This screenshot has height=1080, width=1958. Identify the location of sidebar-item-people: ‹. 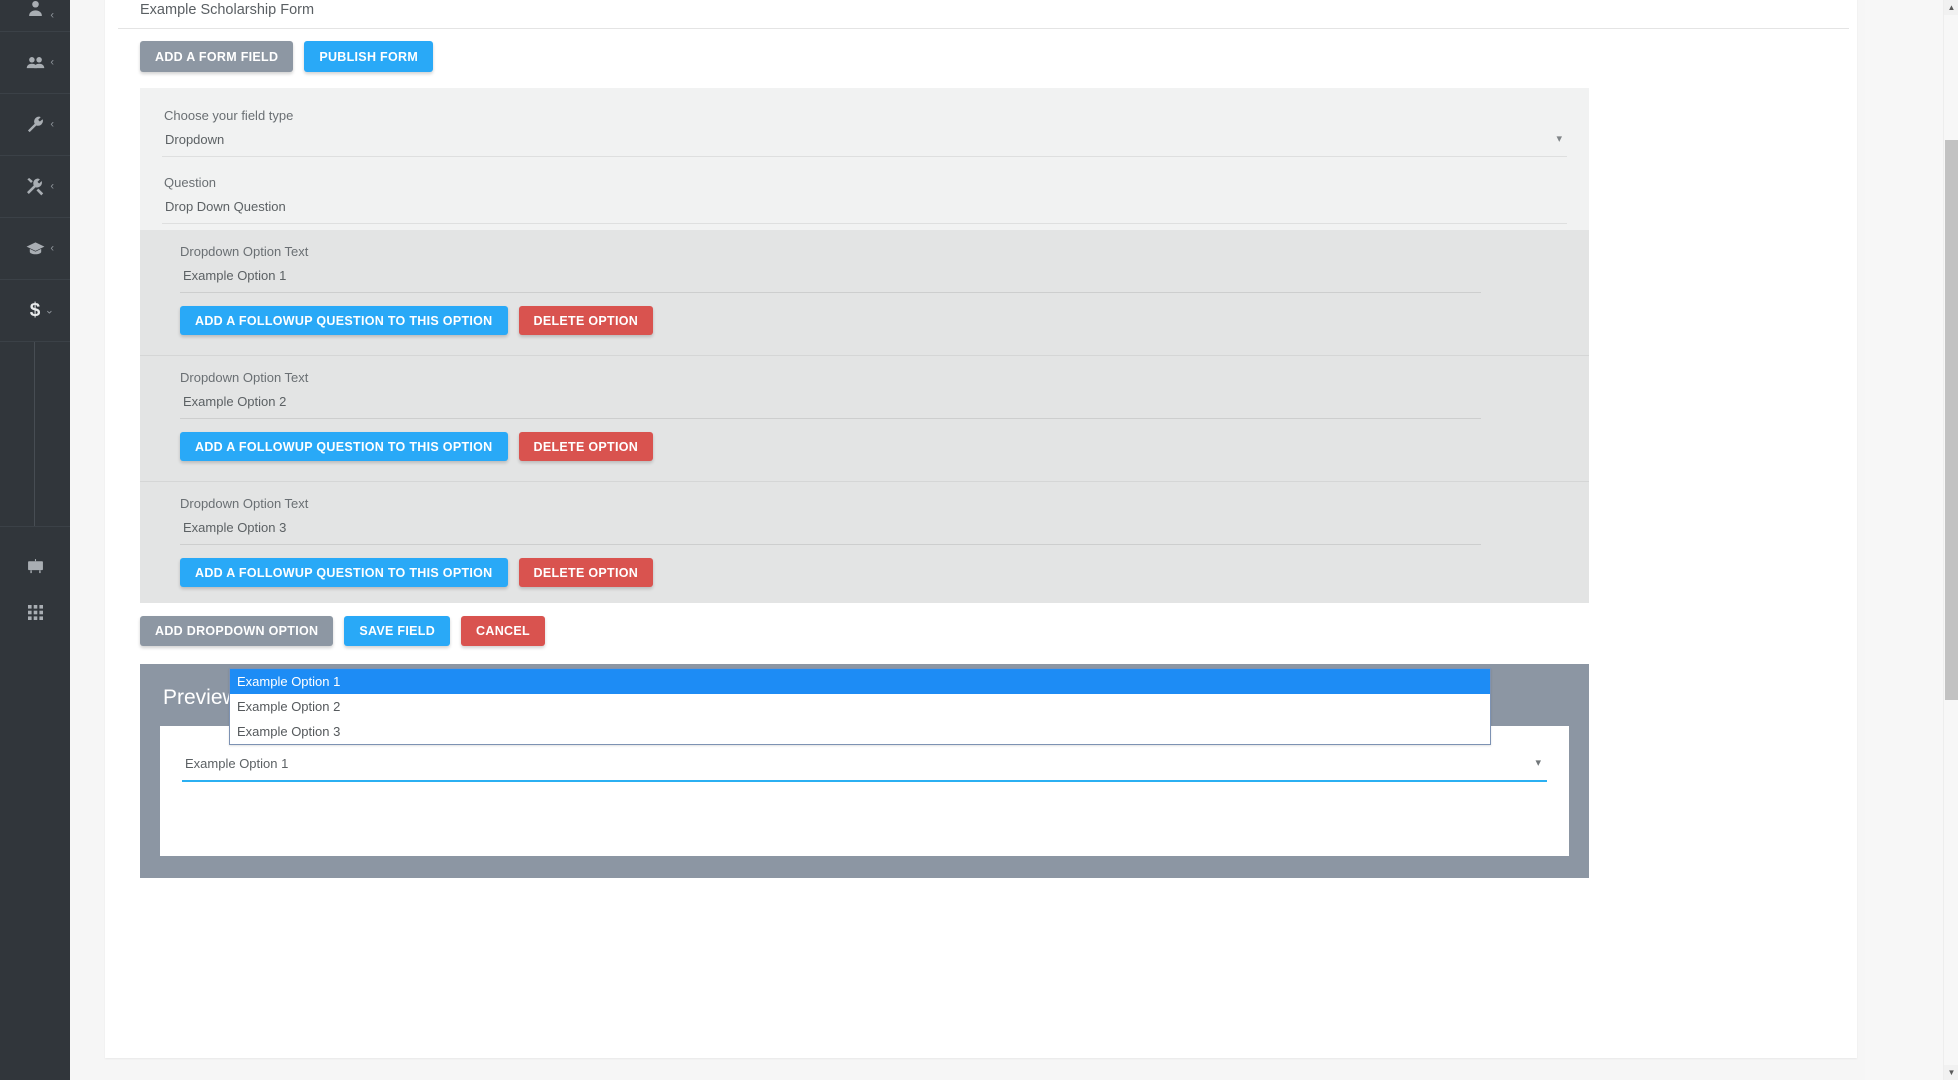
(35, 63).